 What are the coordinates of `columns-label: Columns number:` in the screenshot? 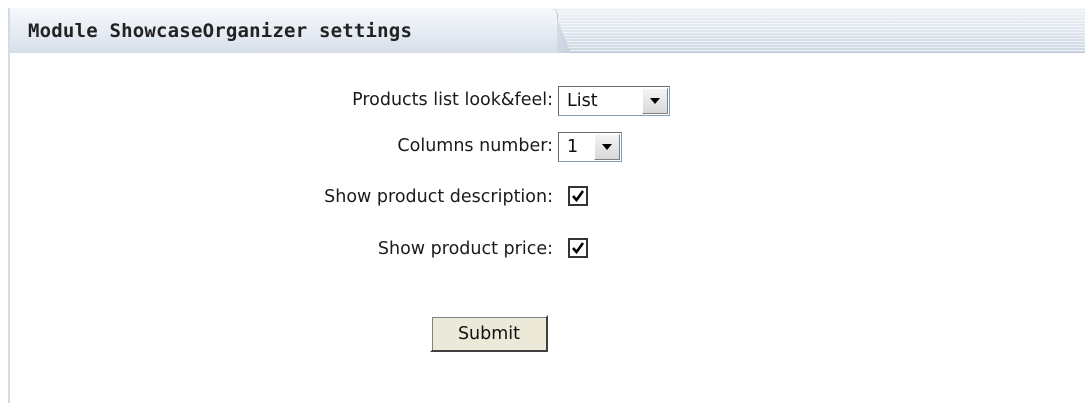 It's located at (475, 146).